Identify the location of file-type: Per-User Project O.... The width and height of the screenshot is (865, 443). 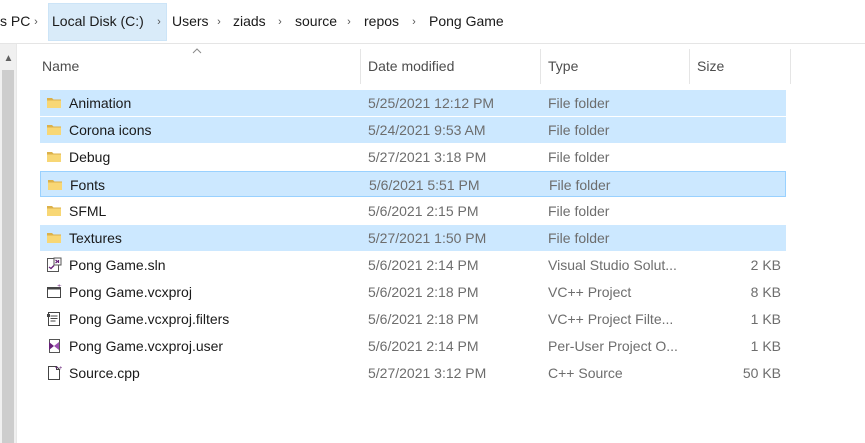
(613, 346).